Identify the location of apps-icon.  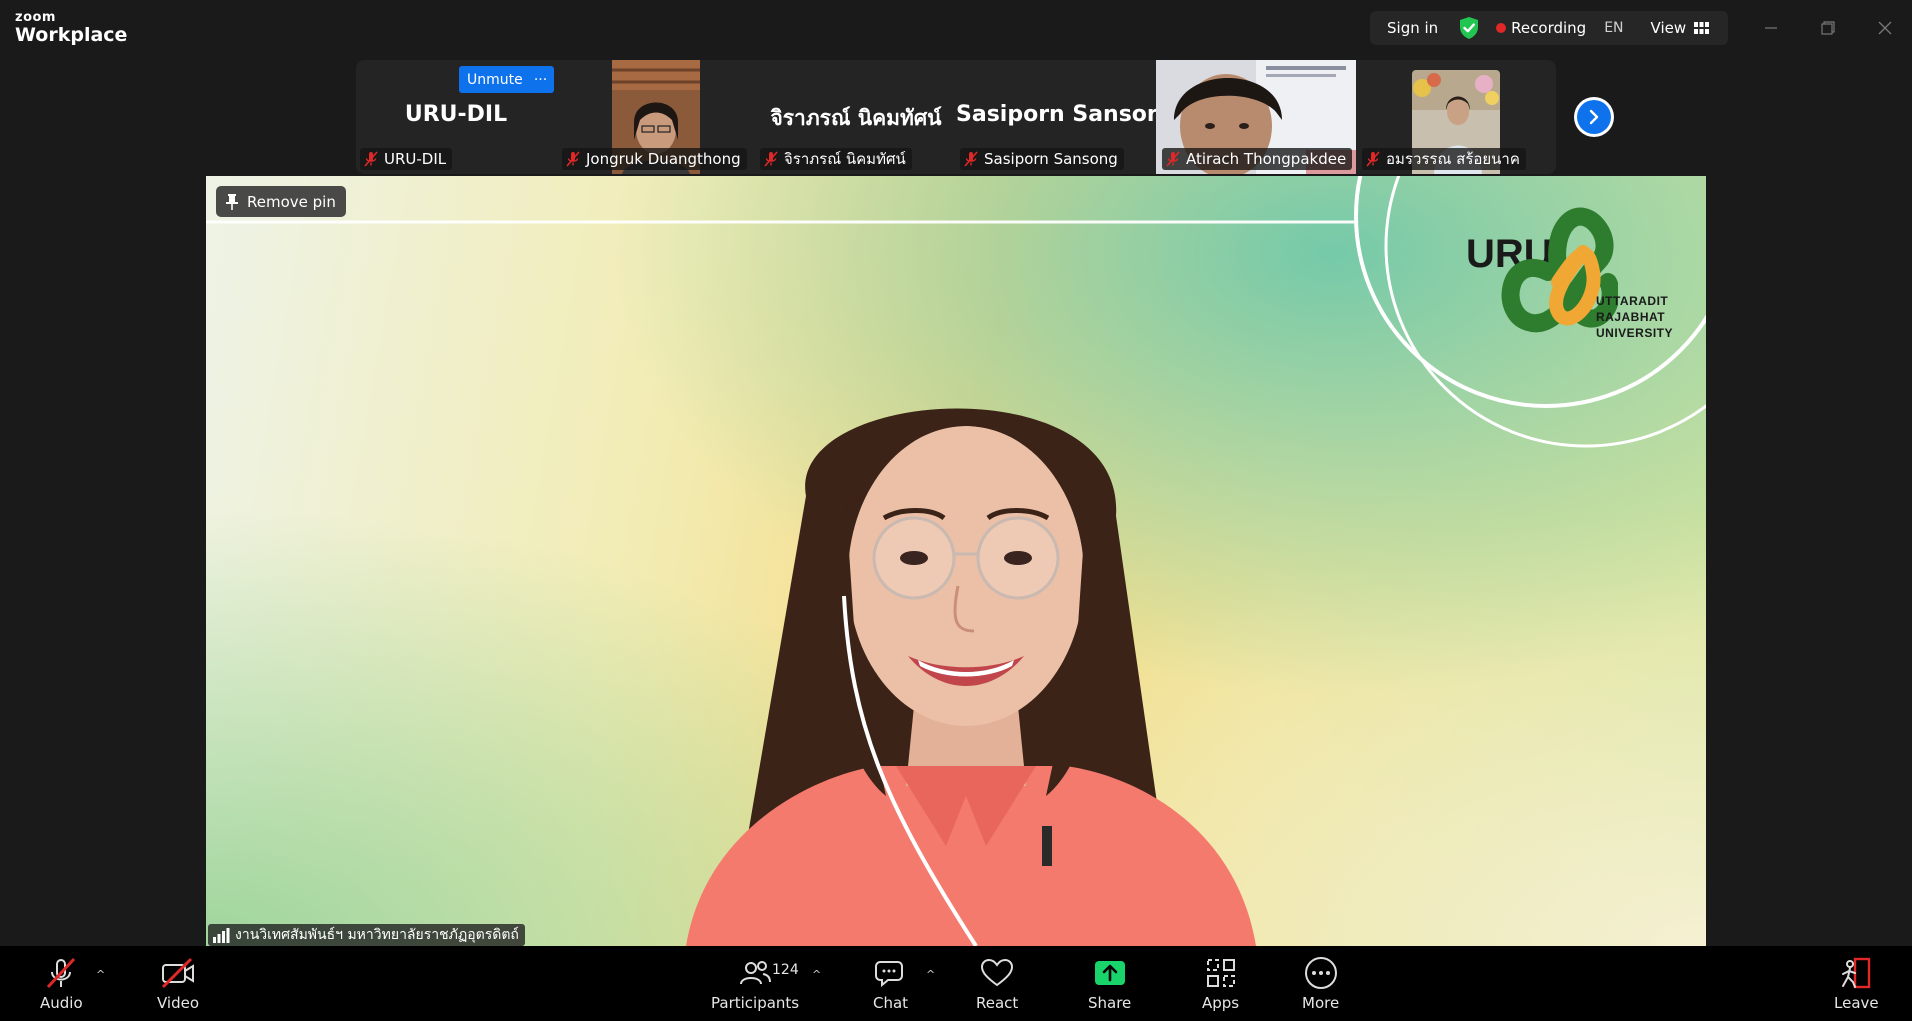
(1220, 973).